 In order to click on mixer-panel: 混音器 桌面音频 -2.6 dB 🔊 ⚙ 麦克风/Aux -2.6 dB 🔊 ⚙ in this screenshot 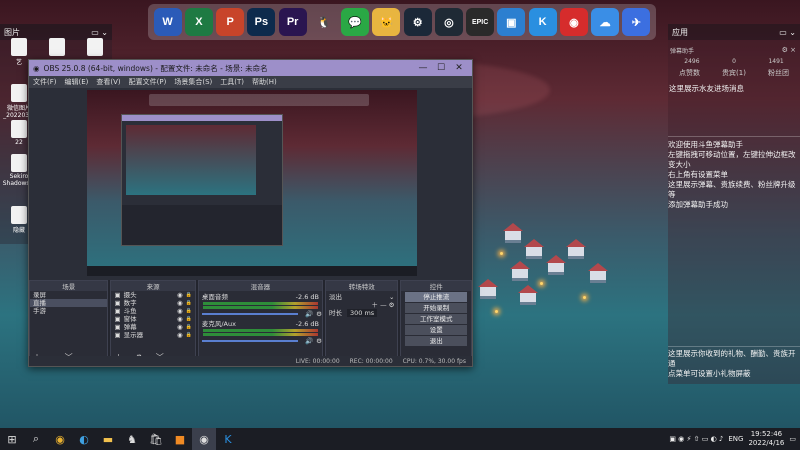, I will do `click(260, 323)`.